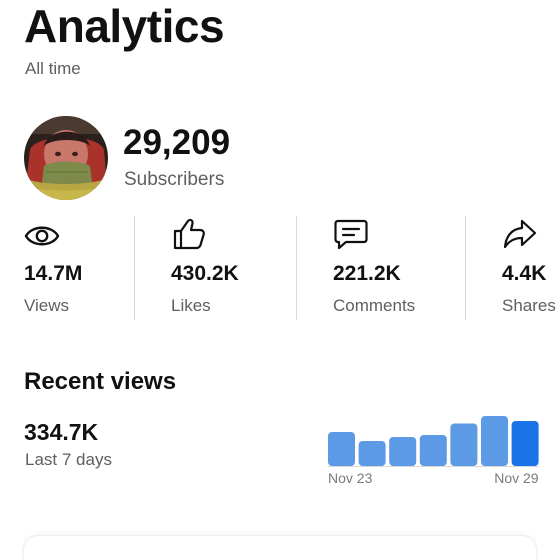 The image size is (560, 560). I want to click on stat-value: 14.7M, so click(53, 273).